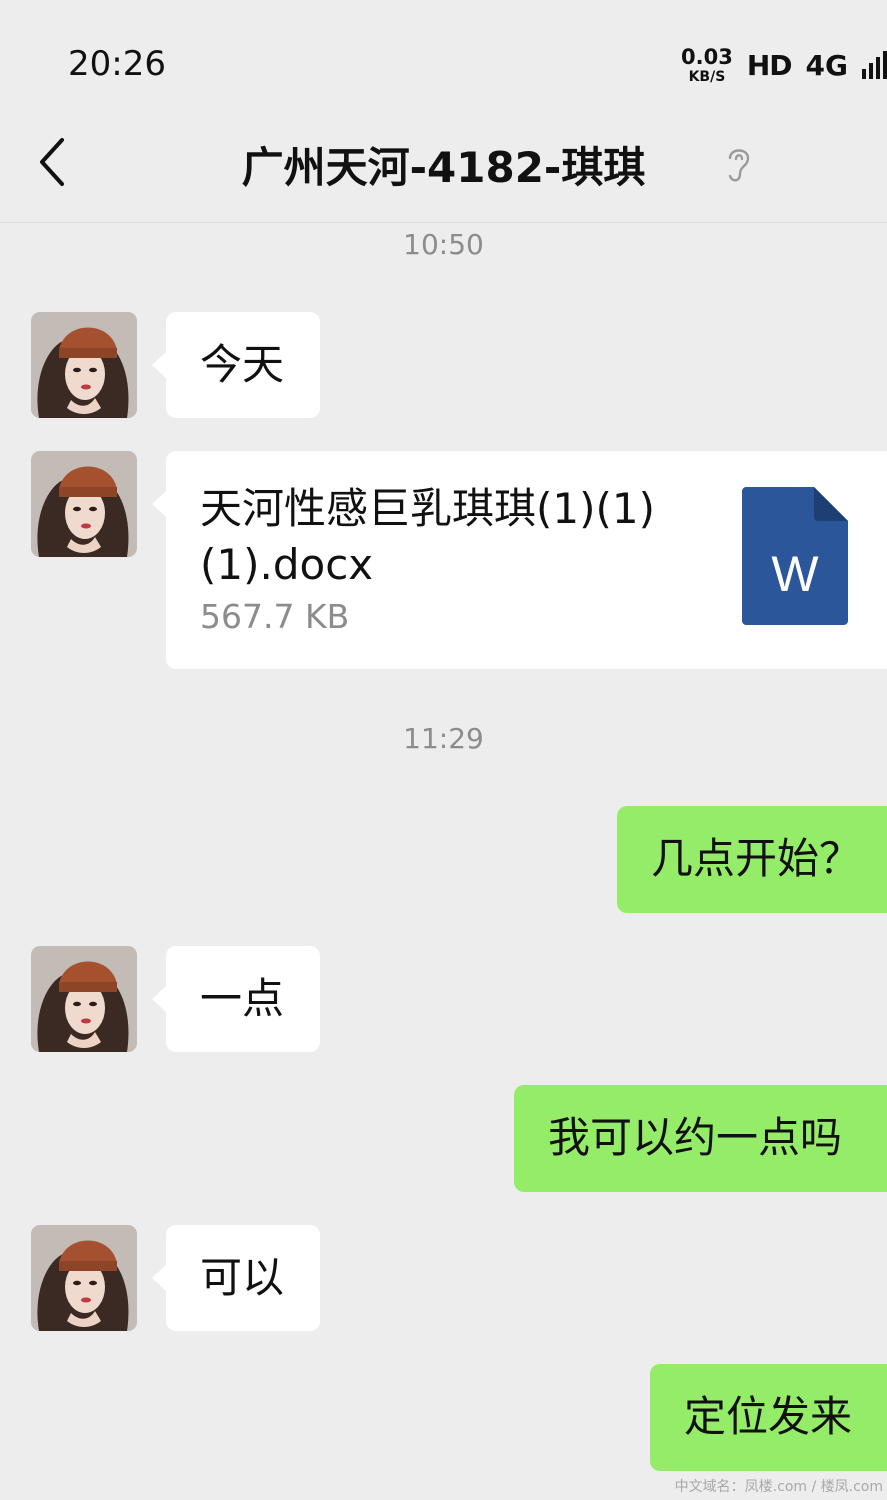 The width and height of the screenshot is (887, 1500). I want to click on status-icons: 0.03 KB/S HD 4G, so click(784, 65).